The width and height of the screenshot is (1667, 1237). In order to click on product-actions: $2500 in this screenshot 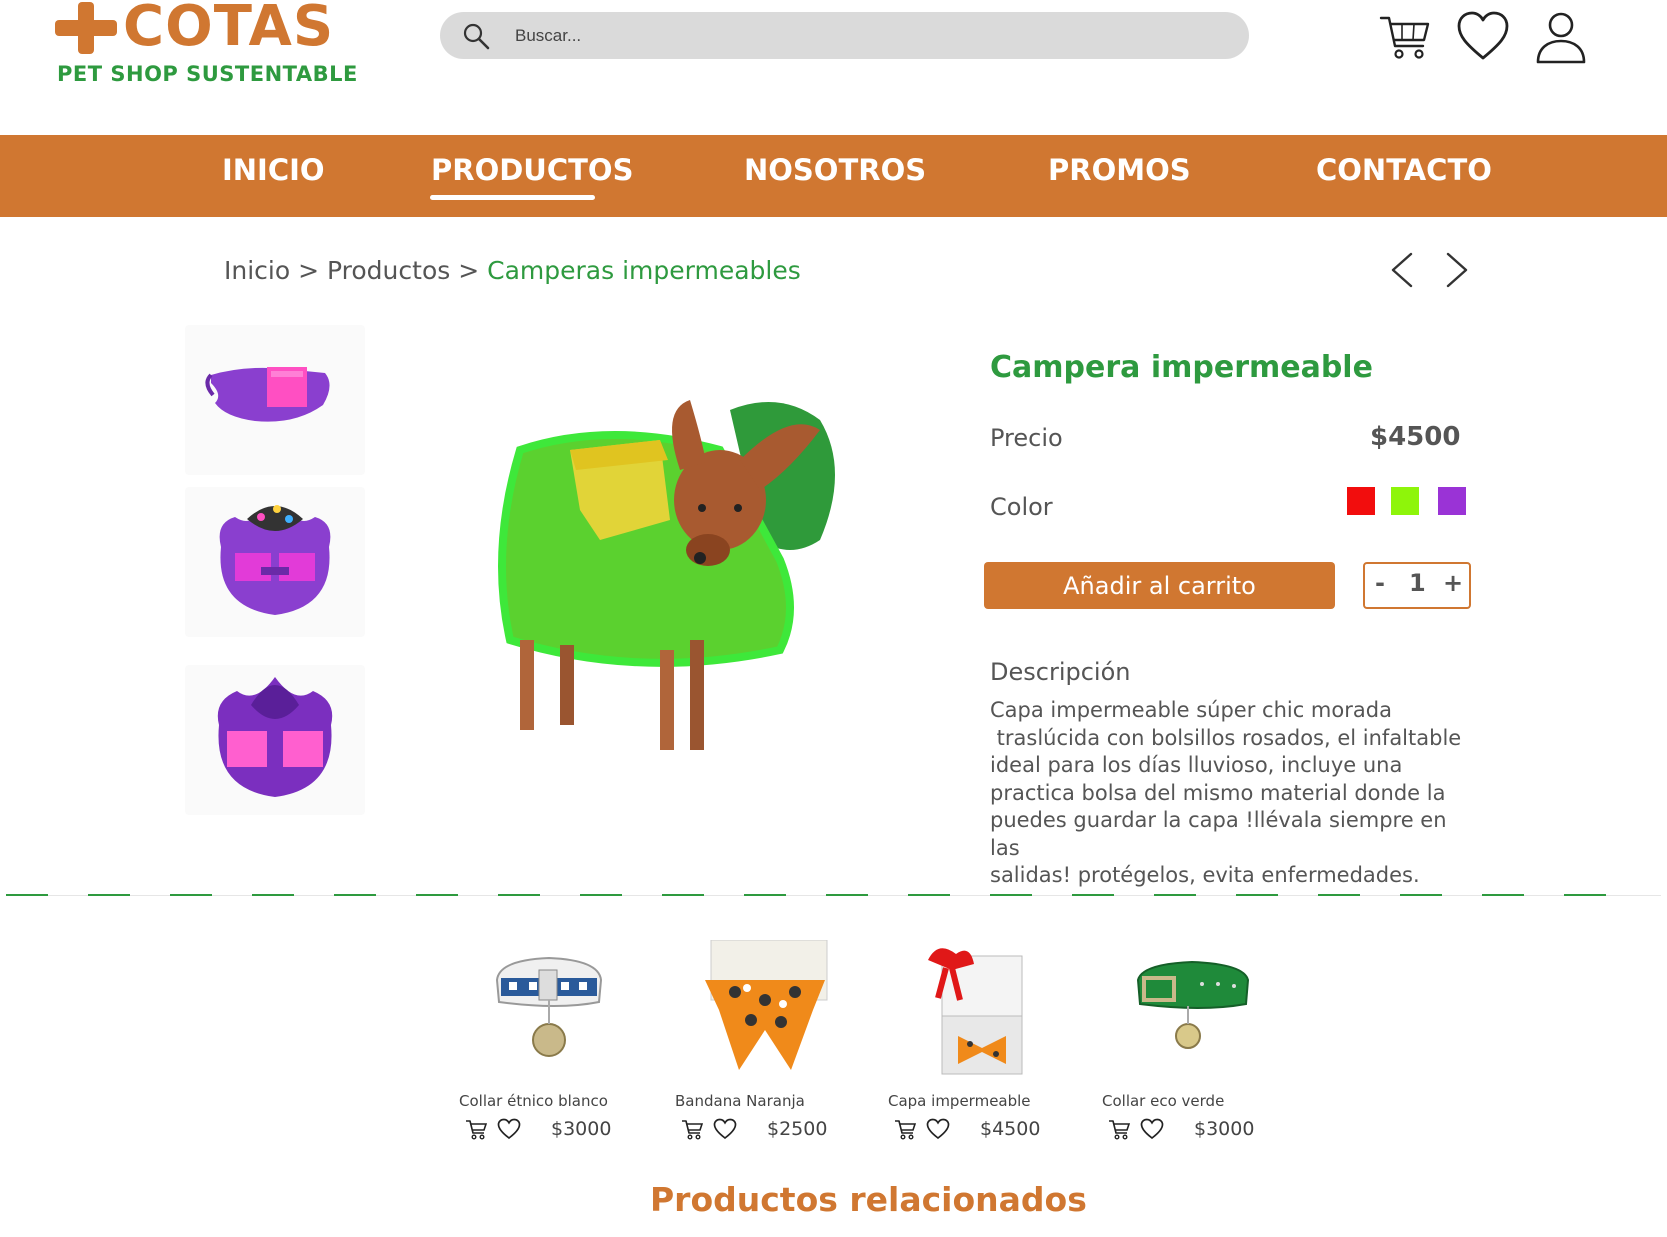, I will do `click(771, 1131)`.